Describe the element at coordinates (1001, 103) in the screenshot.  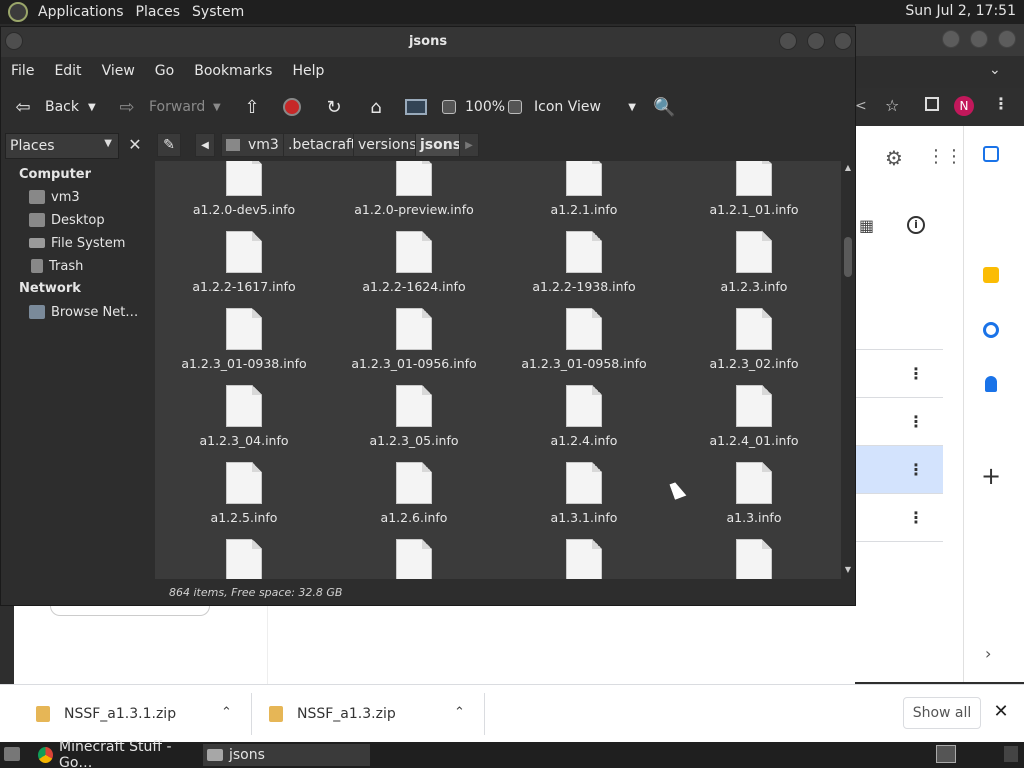
I see `browser-menu-icon: ⋮` at that location.